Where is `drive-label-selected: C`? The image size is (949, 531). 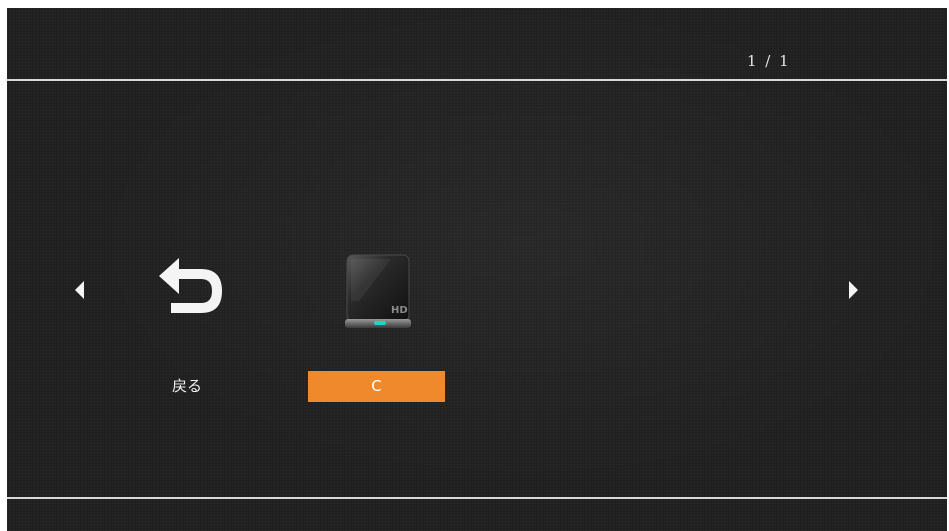 drive-label-selected: C is located at coordinates (376, 386).